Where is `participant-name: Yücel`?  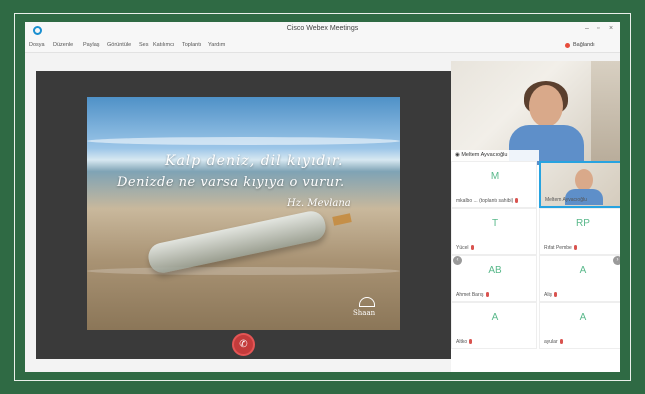
participant-name: Yücel is located at coordinates (465, 248).